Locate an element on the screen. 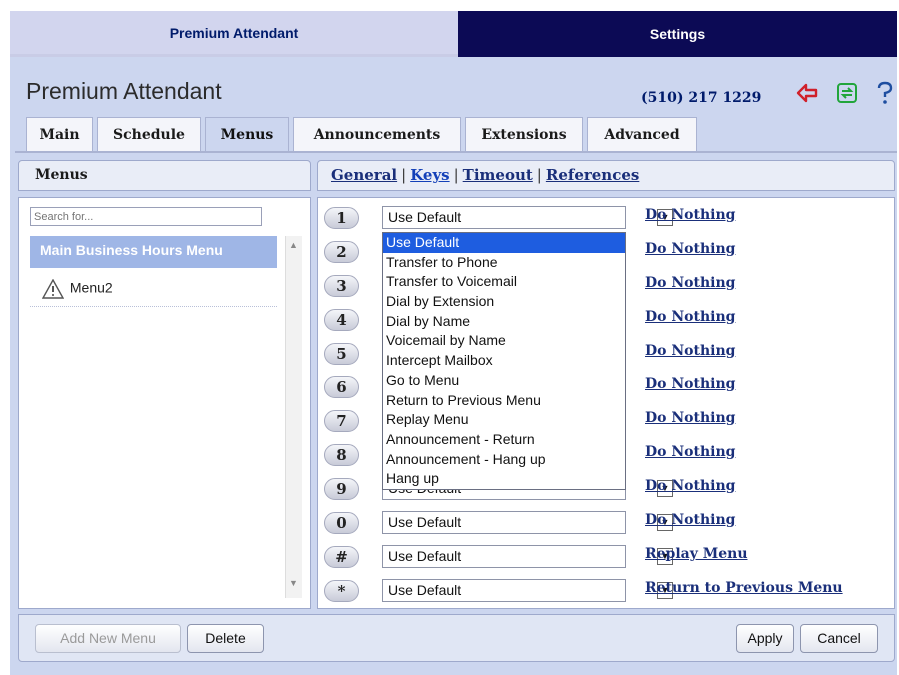  refresh-icon is located at coordinates (847, 93).